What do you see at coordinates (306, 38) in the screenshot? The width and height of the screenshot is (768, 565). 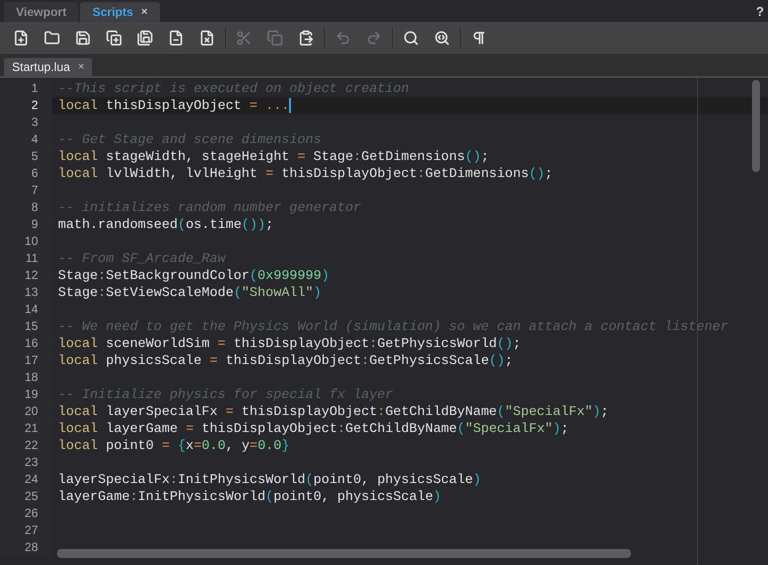 I see `paste-icon` at bounding box center [306, 38].